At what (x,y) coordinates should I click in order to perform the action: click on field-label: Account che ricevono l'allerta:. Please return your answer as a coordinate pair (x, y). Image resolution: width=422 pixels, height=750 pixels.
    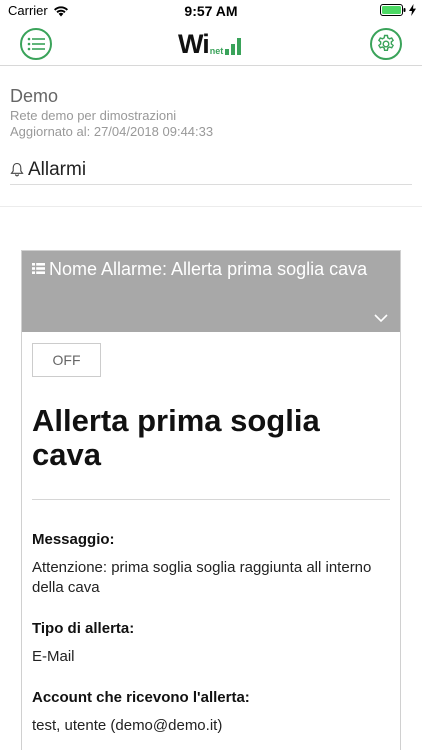
    Looking at the image, I should click on (141, 697).